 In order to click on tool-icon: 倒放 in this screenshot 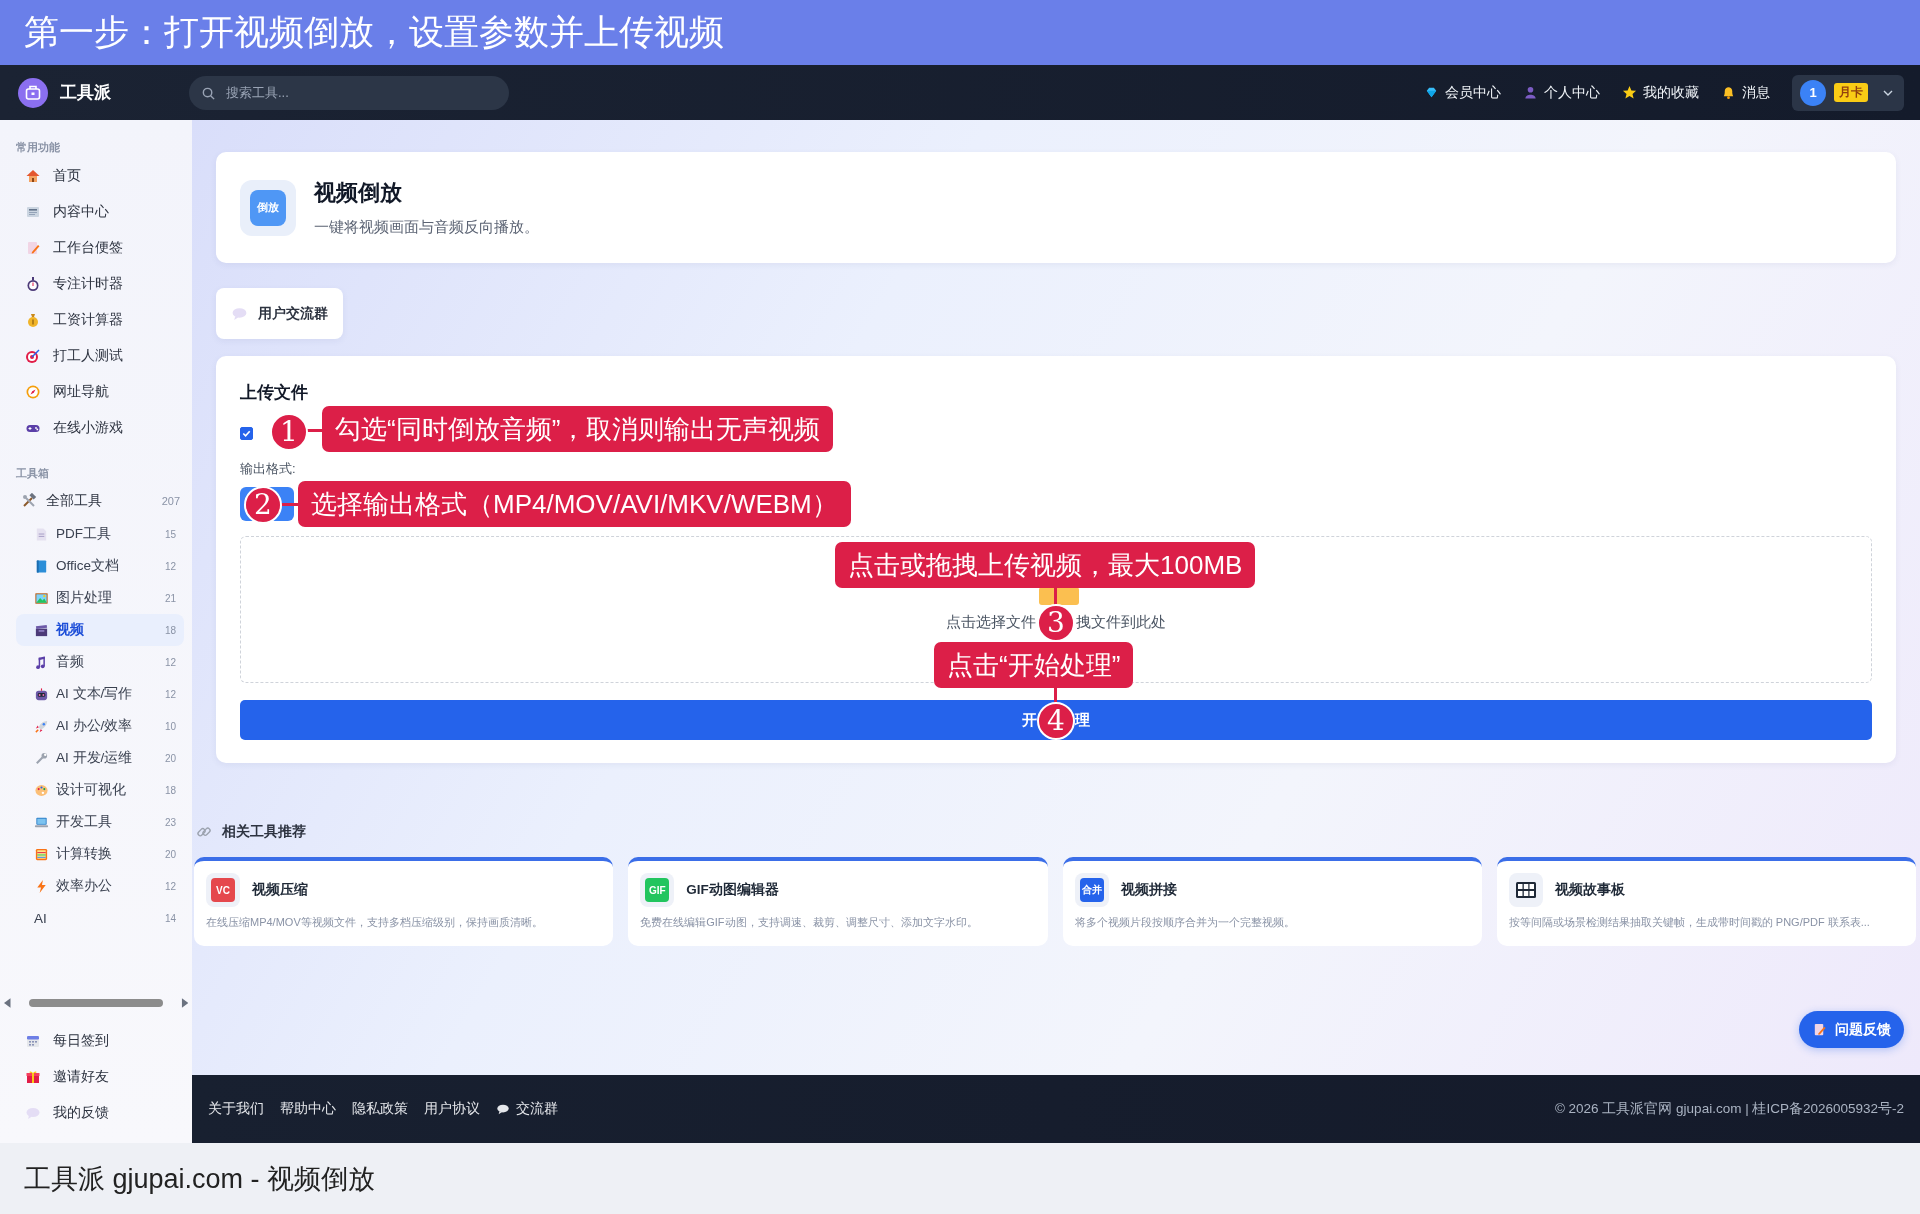, I will do `click(268, 207)`.